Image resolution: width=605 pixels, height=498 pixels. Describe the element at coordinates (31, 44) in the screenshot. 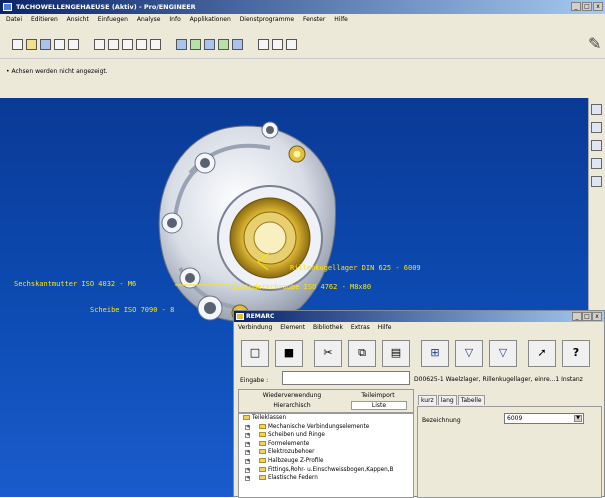

I see `open-file-icon` at that location.